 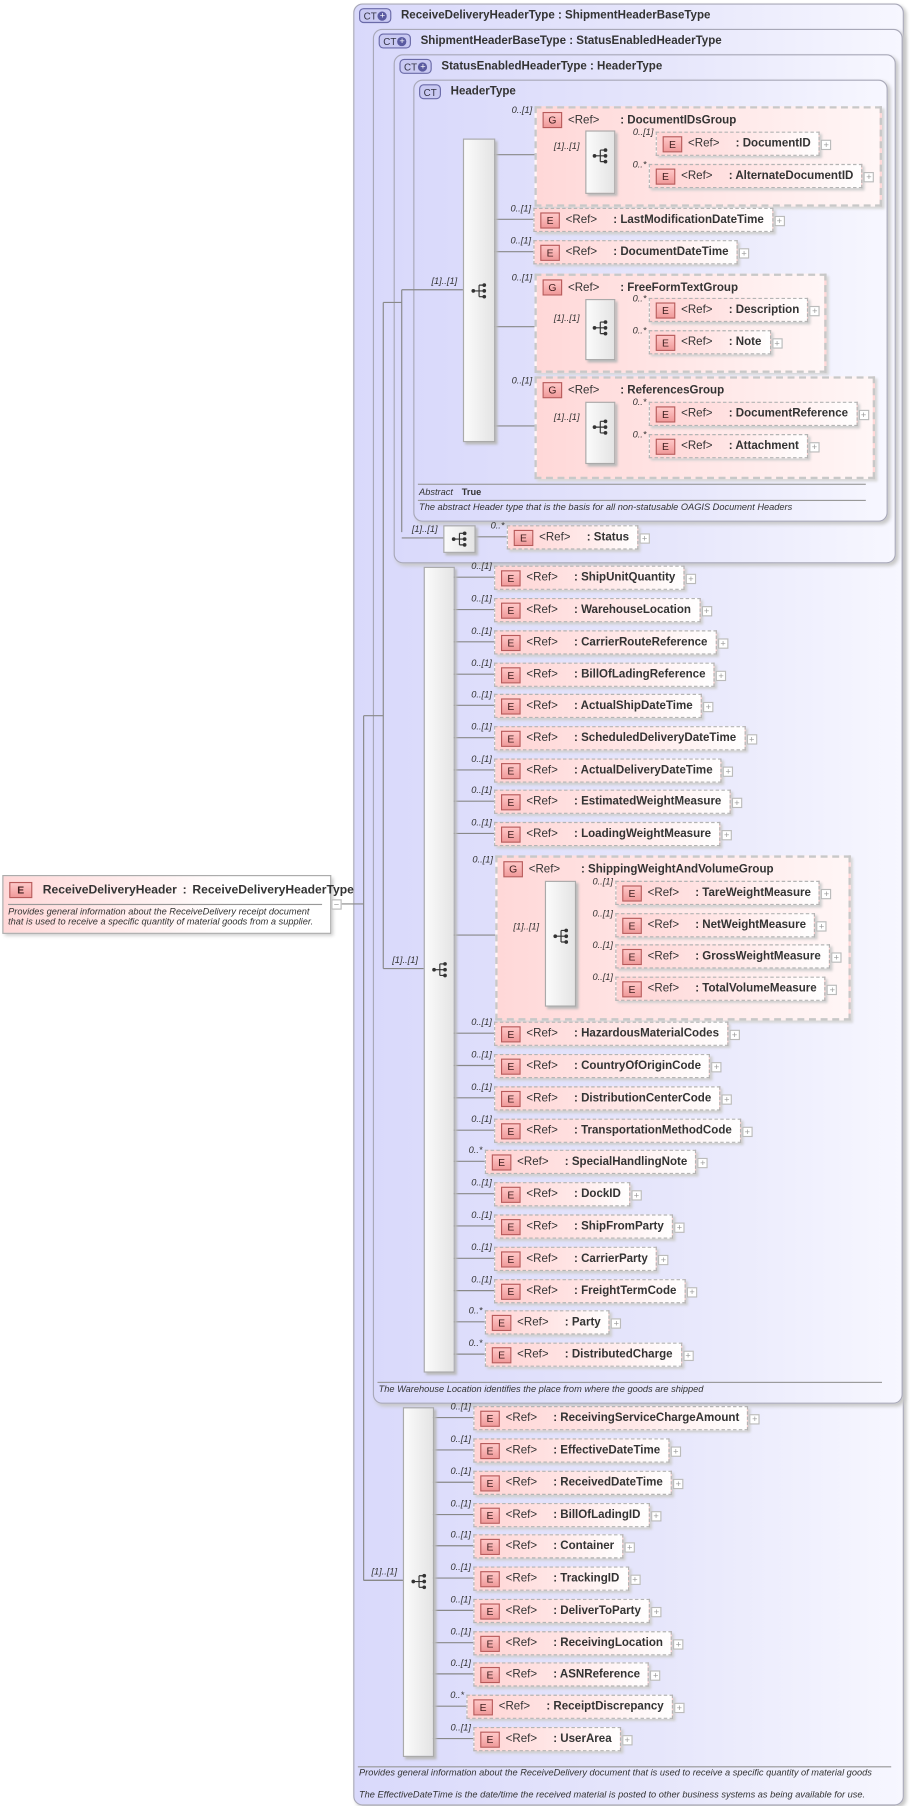 What do you see at coordinates (481, 598) in the screenshot?
I see `occurrence-label: 0..[1]` at bounding box center [481, 598].